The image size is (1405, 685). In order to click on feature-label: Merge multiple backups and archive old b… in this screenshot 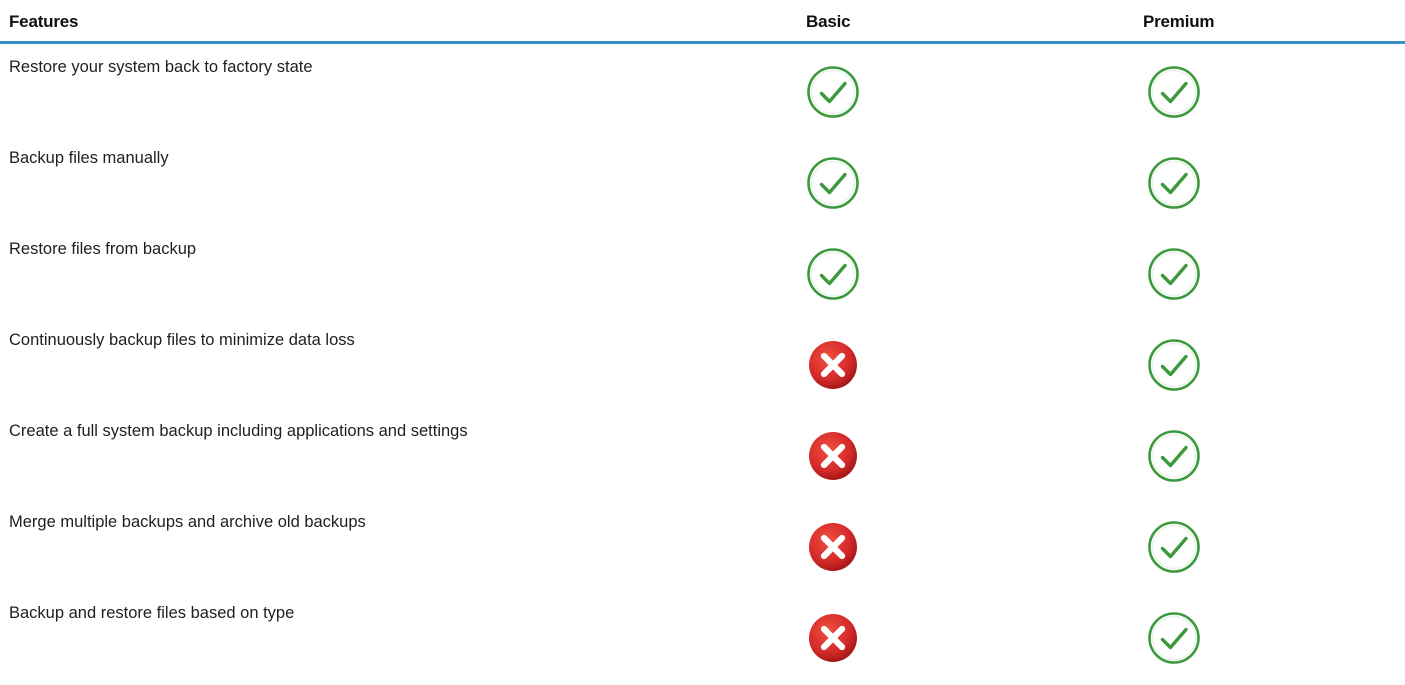, I will do `click(187, 522)`.